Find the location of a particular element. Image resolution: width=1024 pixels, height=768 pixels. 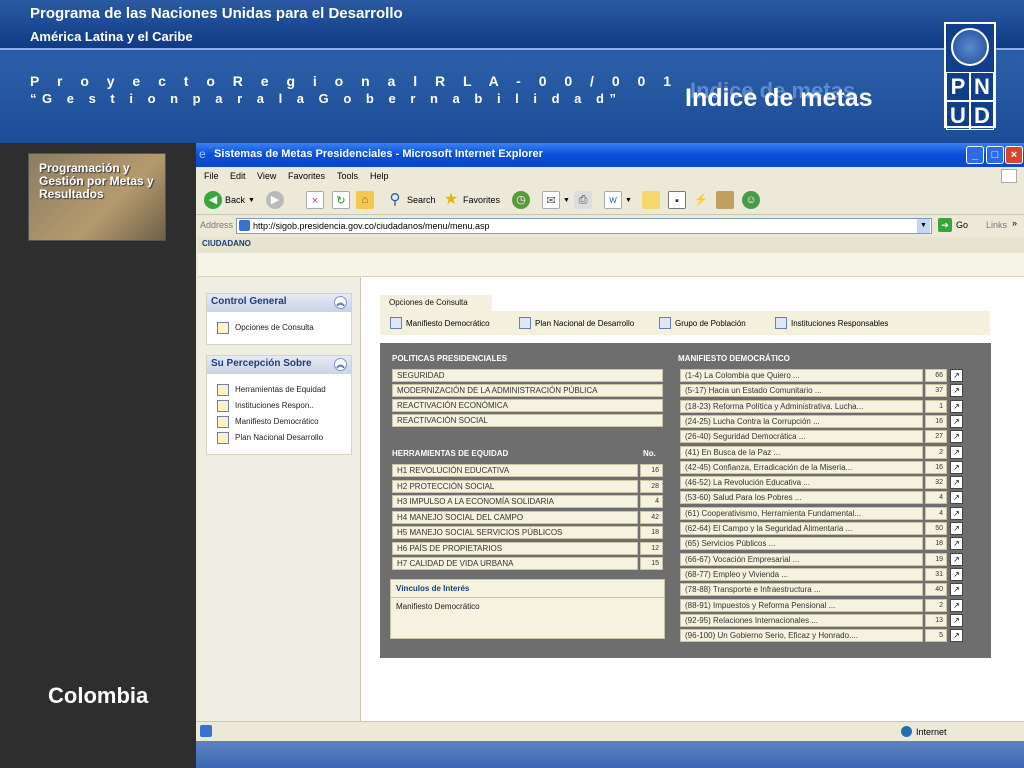

chevron-right-icon: » is located at coordinates (1014, 223).